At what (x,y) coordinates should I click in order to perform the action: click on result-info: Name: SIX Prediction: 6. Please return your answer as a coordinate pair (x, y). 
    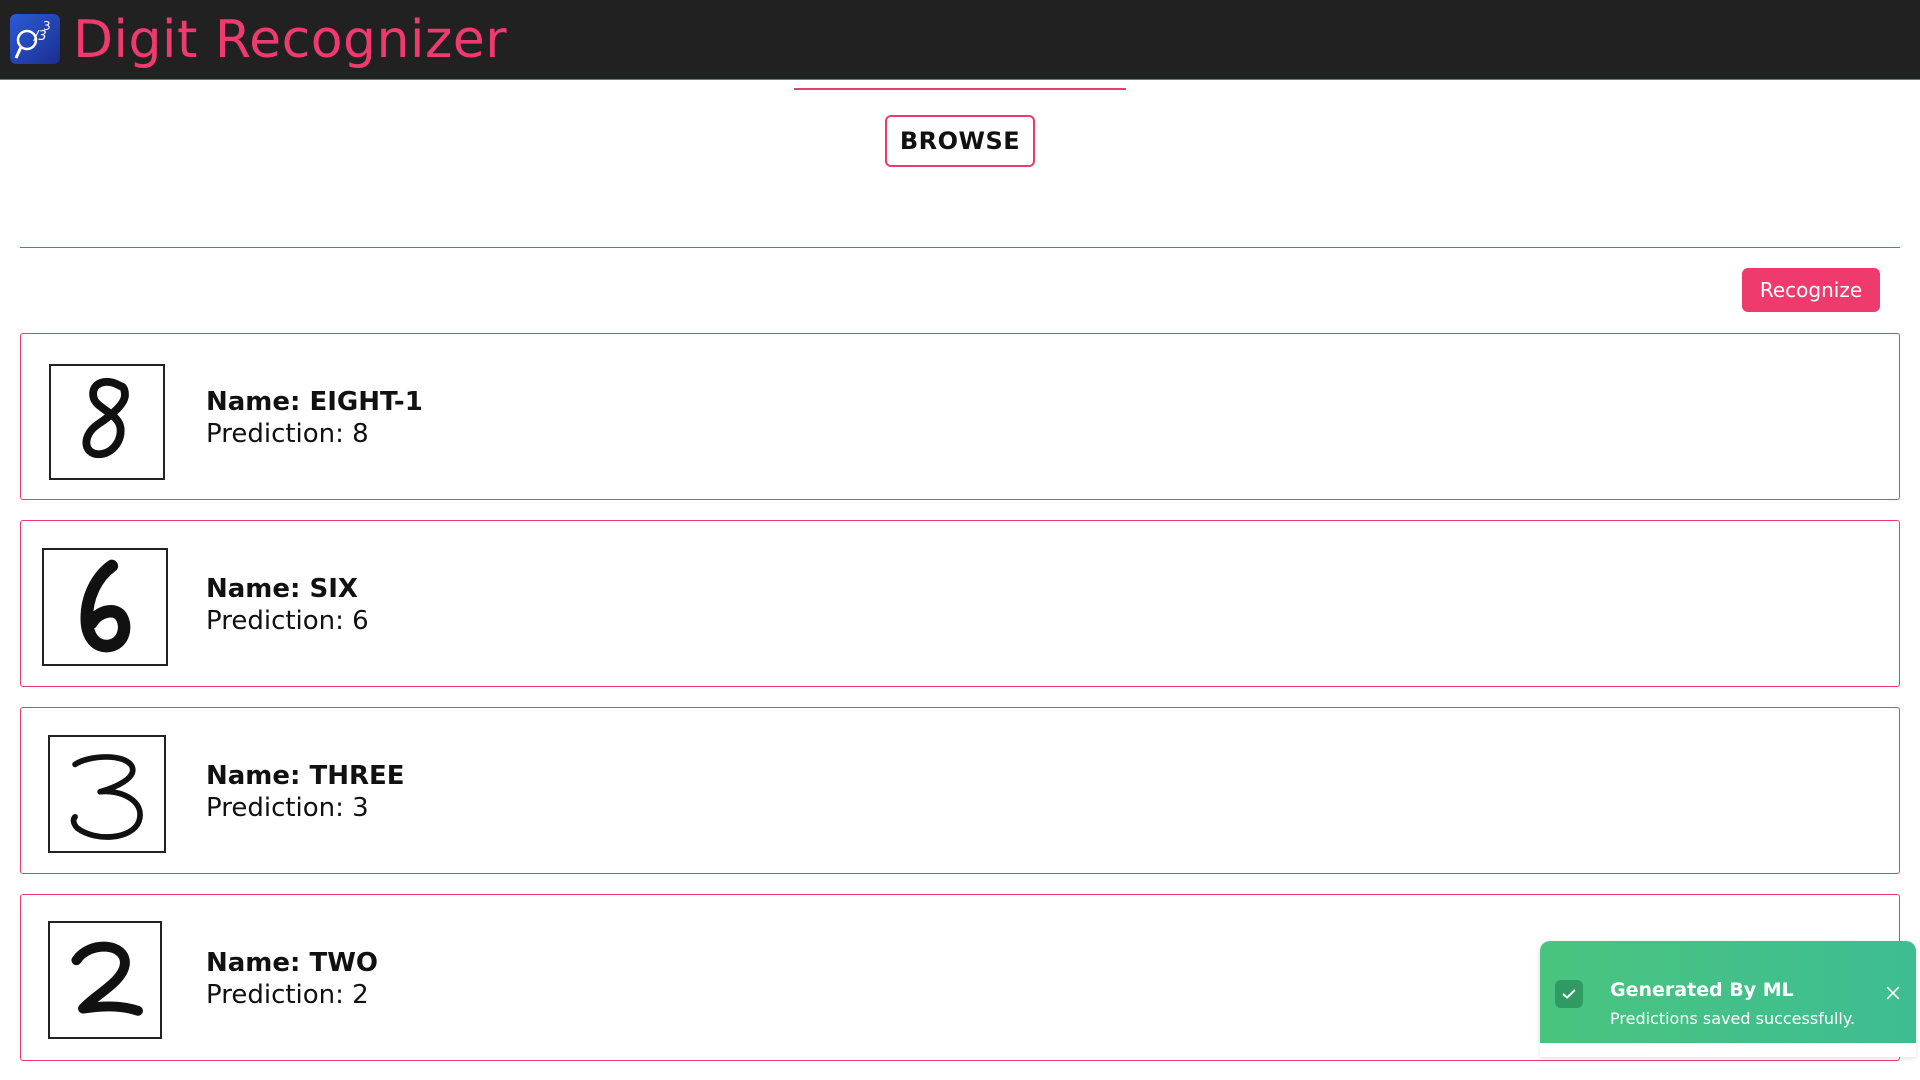
    Looking at the image, I should click on (287, 605).